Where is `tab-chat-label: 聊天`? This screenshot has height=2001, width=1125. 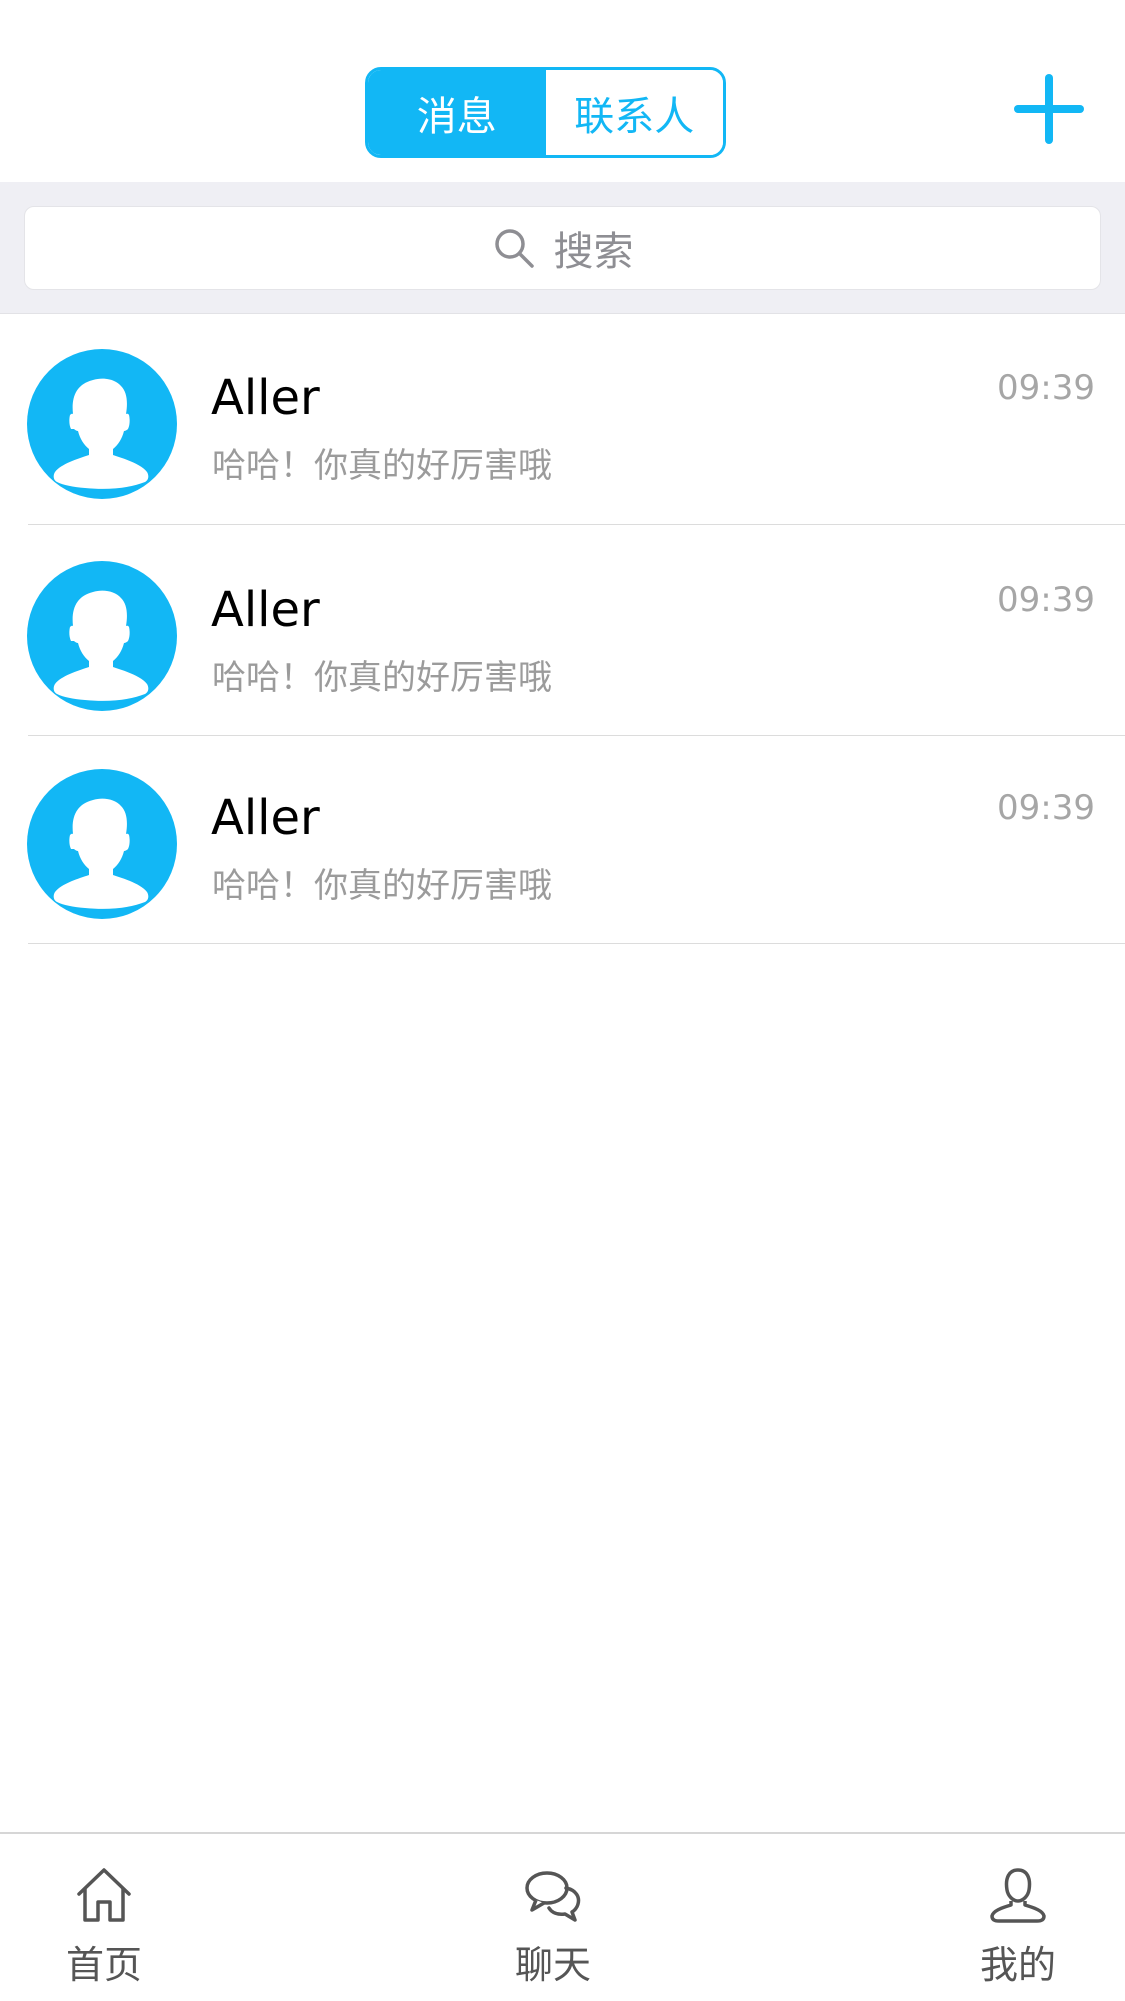
tab-chat-label: 聊天 is located at coordinates (552, 1965).